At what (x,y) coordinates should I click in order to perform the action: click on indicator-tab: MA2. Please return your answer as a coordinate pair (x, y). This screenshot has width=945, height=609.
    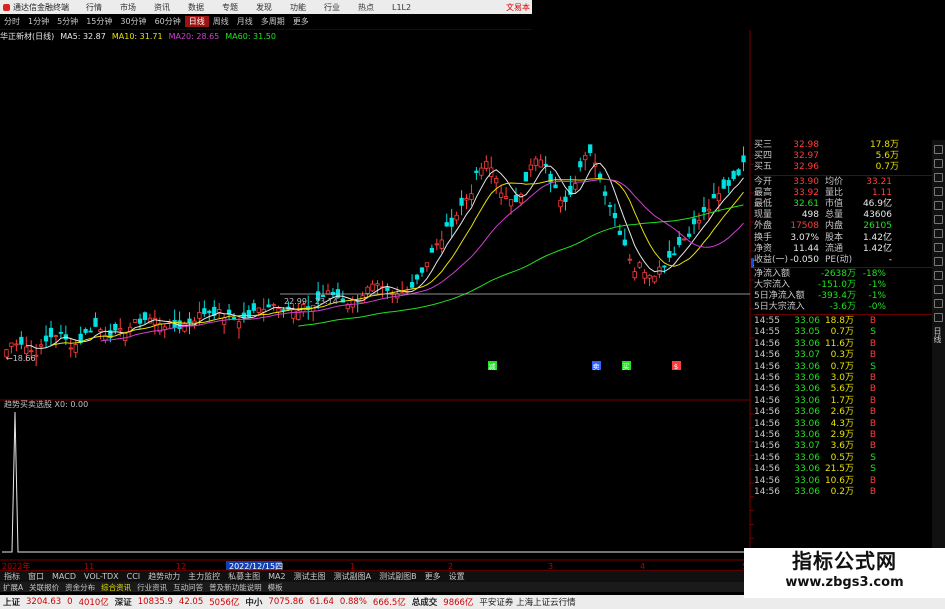
    Looking at the image, I should click on (276, 576).